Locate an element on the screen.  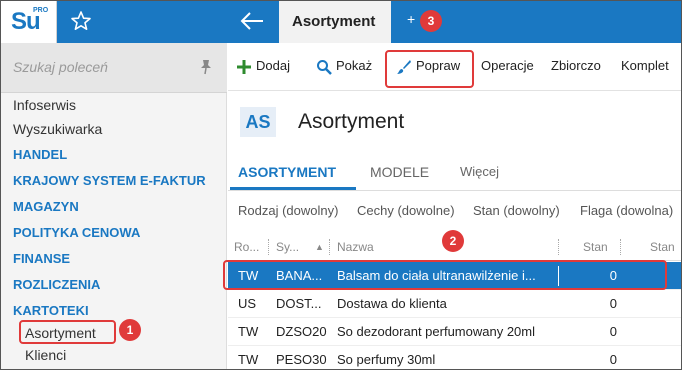
logo-superscript: PRO is located at coordinates (41, 10).